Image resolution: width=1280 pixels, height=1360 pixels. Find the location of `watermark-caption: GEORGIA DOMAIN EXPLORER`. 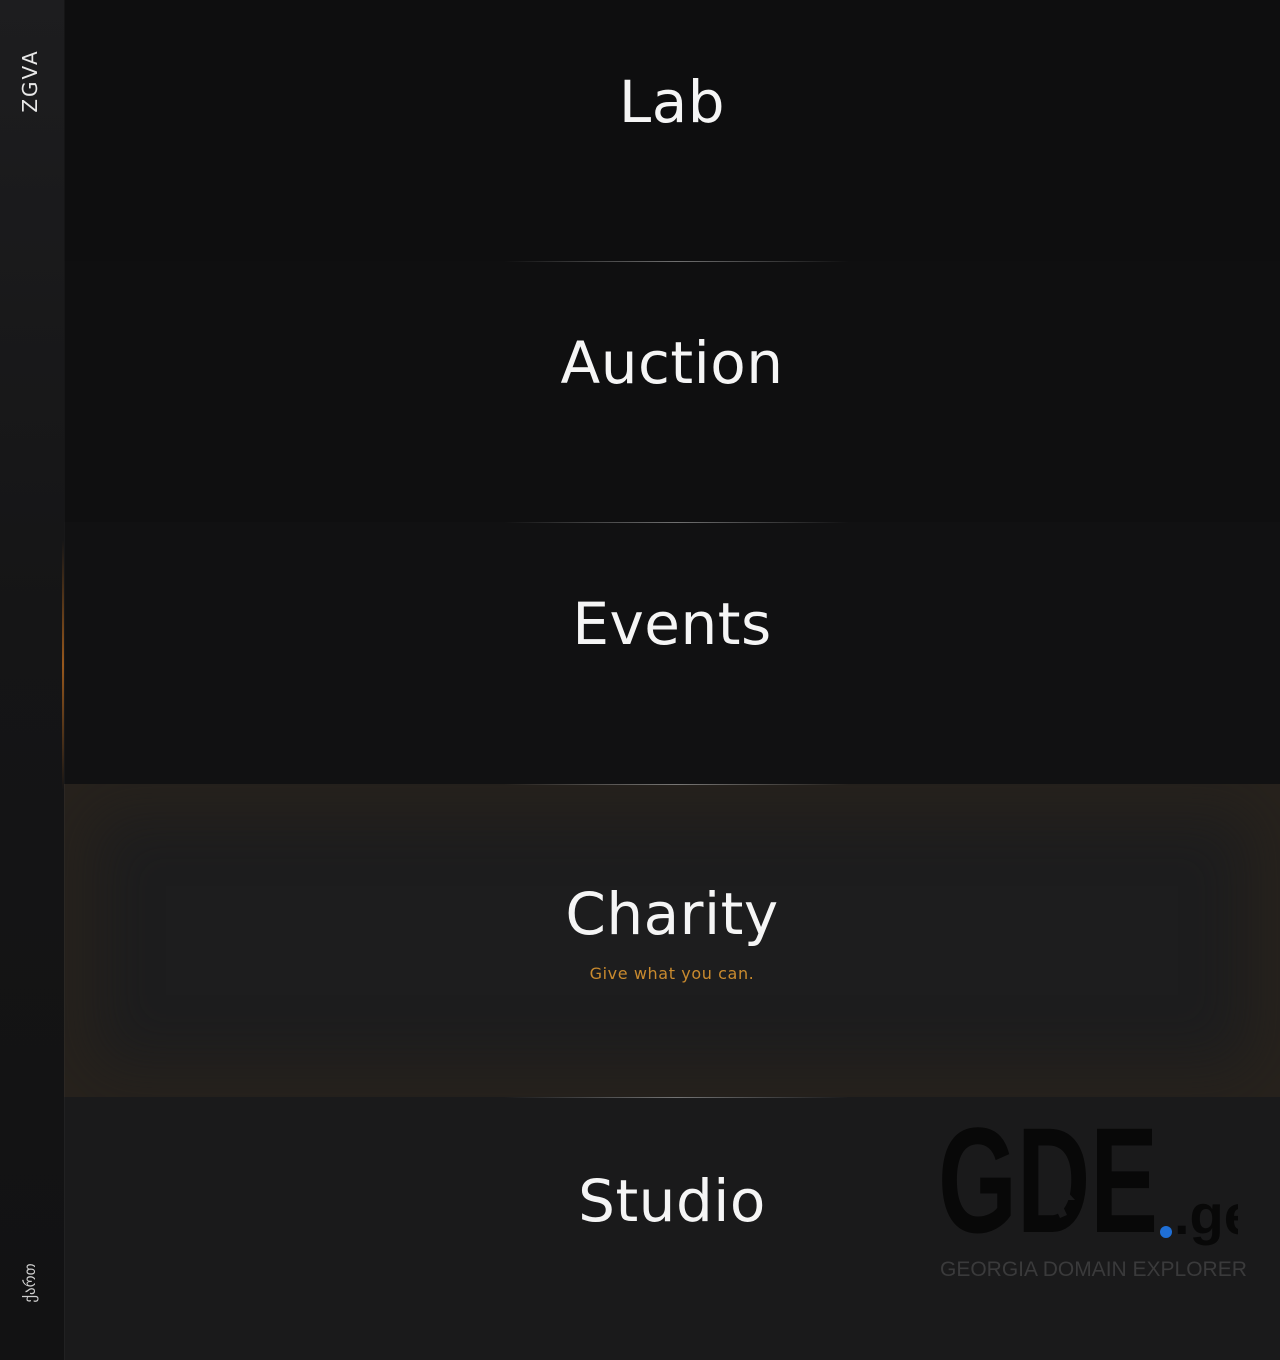

watermark-caption: GEORGIA DOMAIN EXPLORER is located at coordinates (1093, 1269).